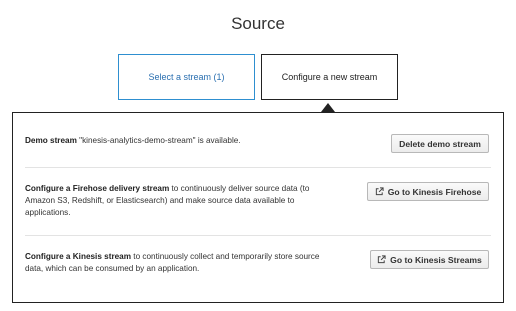 Image resolution: width=516 pixels, height=311 pixels. Describe the element at coordinates (328, 107) in the screenshot. I see `active-tab-caret` at that location.